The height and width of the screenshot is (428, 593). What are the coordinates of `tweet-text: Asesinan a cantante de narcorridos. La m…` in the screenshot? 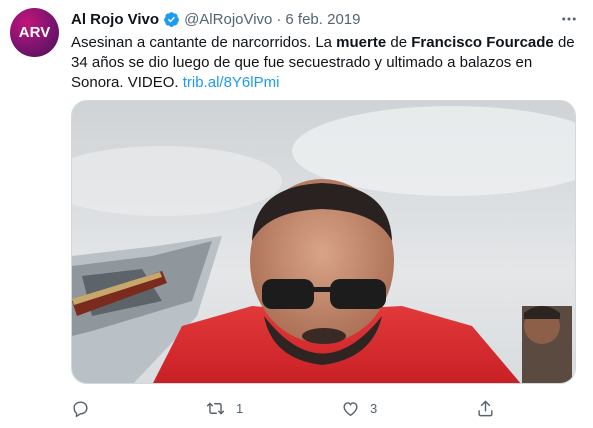 It's located at (323, 63).